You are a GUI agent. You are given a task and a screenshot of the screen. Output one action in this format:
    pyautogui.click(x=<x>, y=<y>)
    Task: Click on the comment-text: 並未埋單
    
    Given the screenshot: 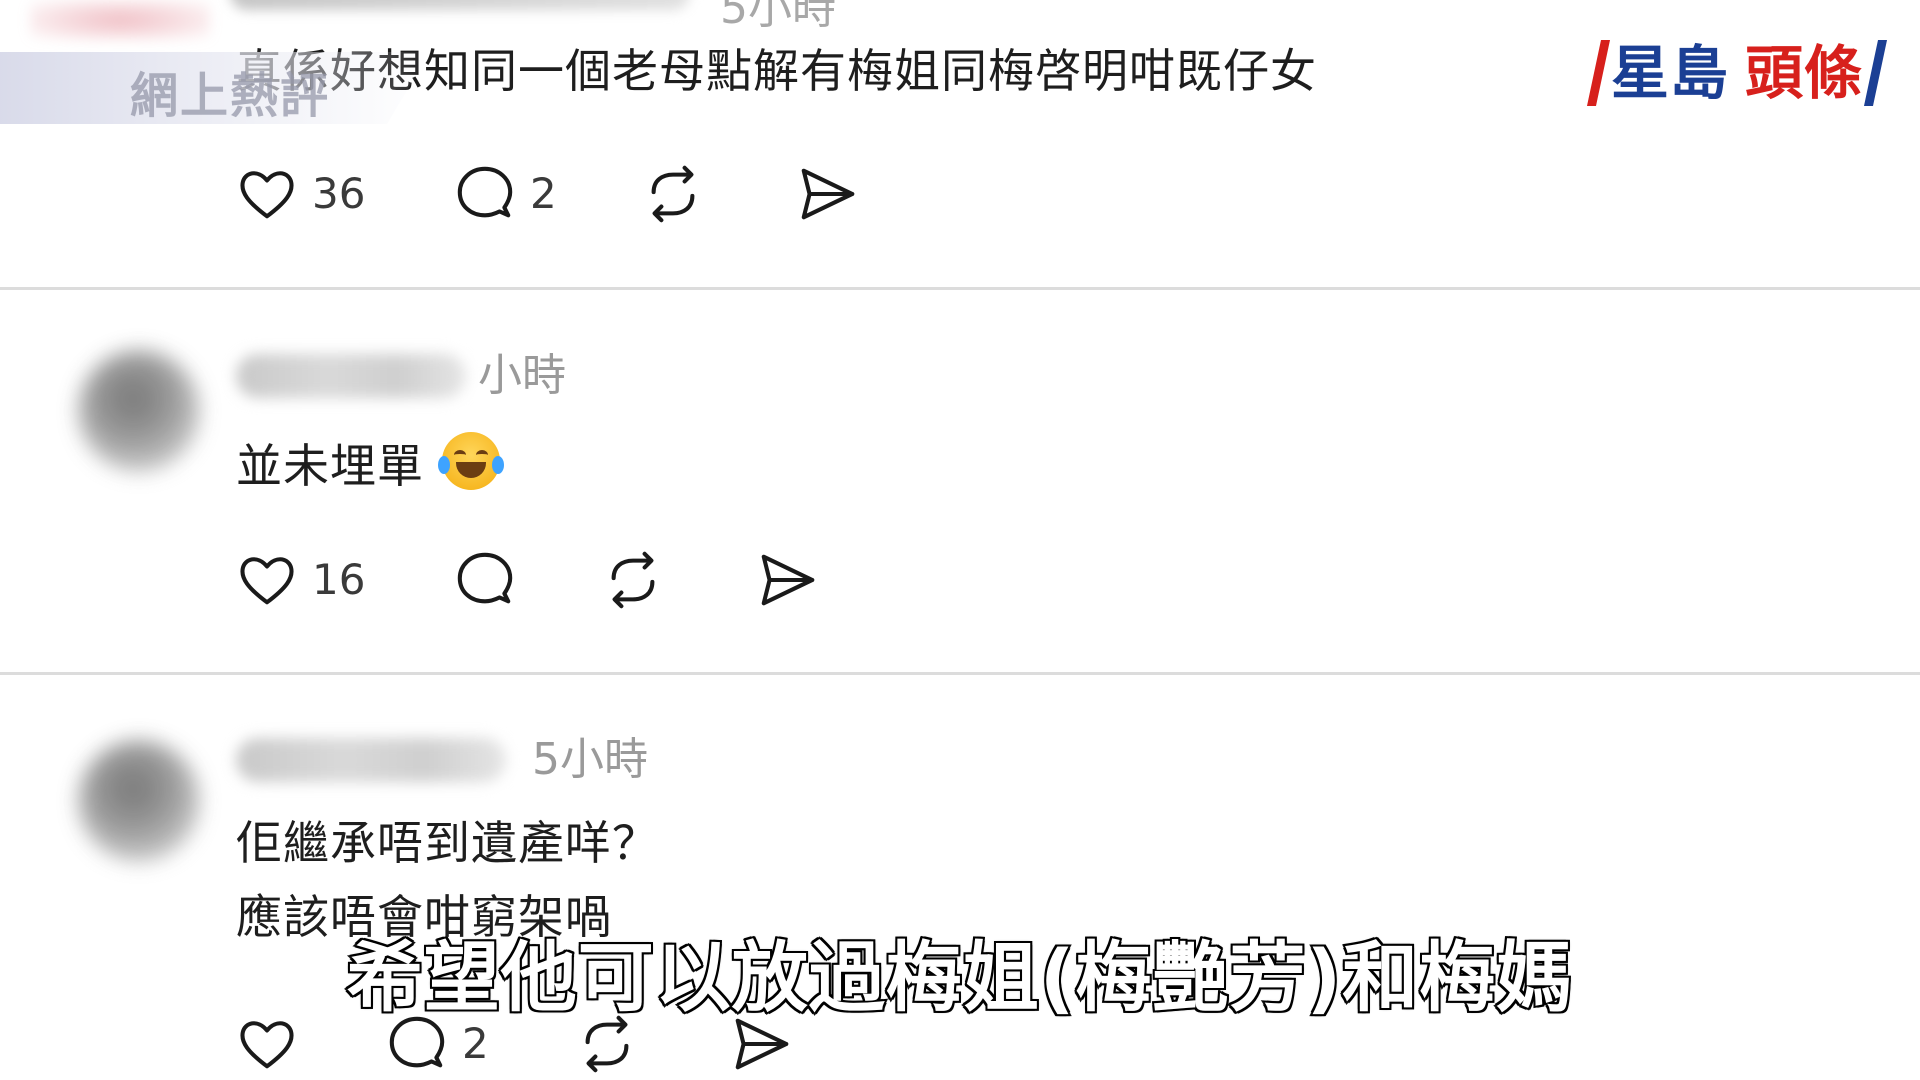 What is the action you would take?
    pyautogui.click(x=370, y=462)
    